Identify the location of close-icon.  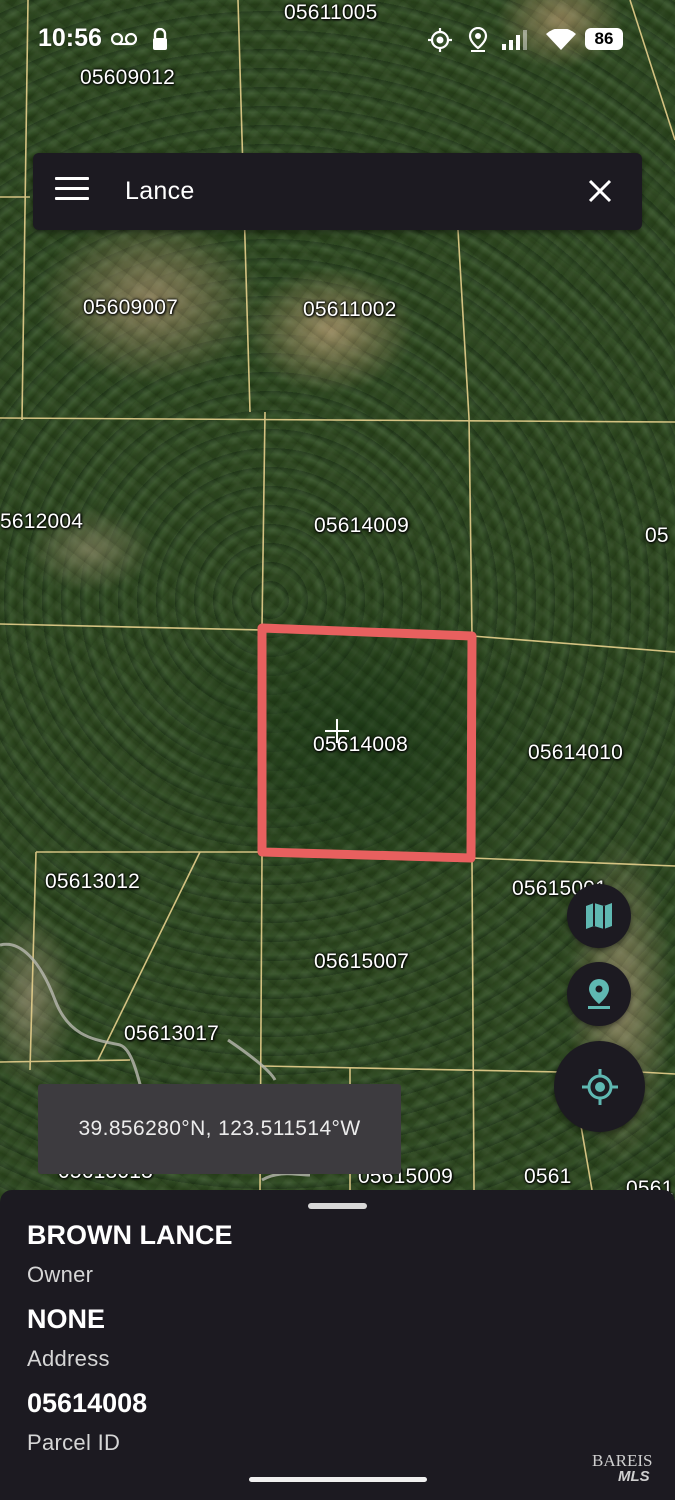
(601, 192).